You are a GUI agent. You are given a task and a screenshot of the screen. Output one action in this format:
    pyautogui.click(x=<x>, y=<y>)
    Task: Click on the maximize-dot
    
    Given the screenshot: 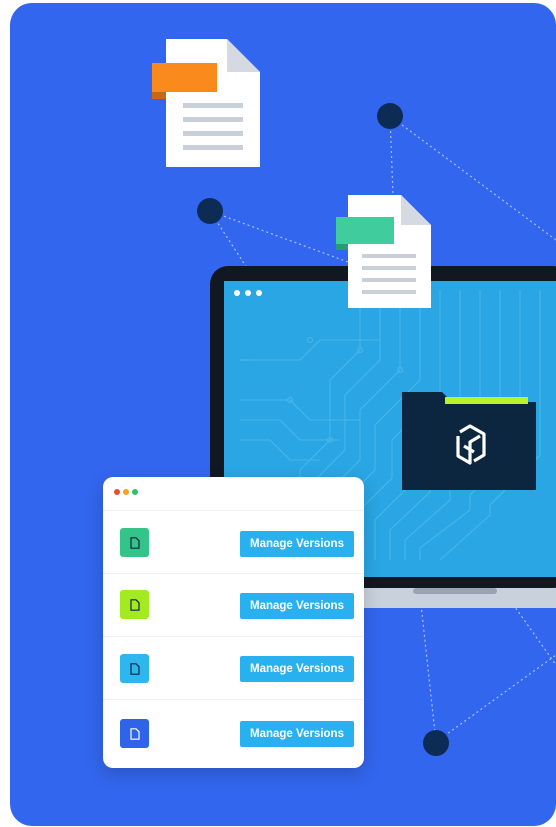 What is the action you would take?
    pyautogui.click(x=135, y=492)
    